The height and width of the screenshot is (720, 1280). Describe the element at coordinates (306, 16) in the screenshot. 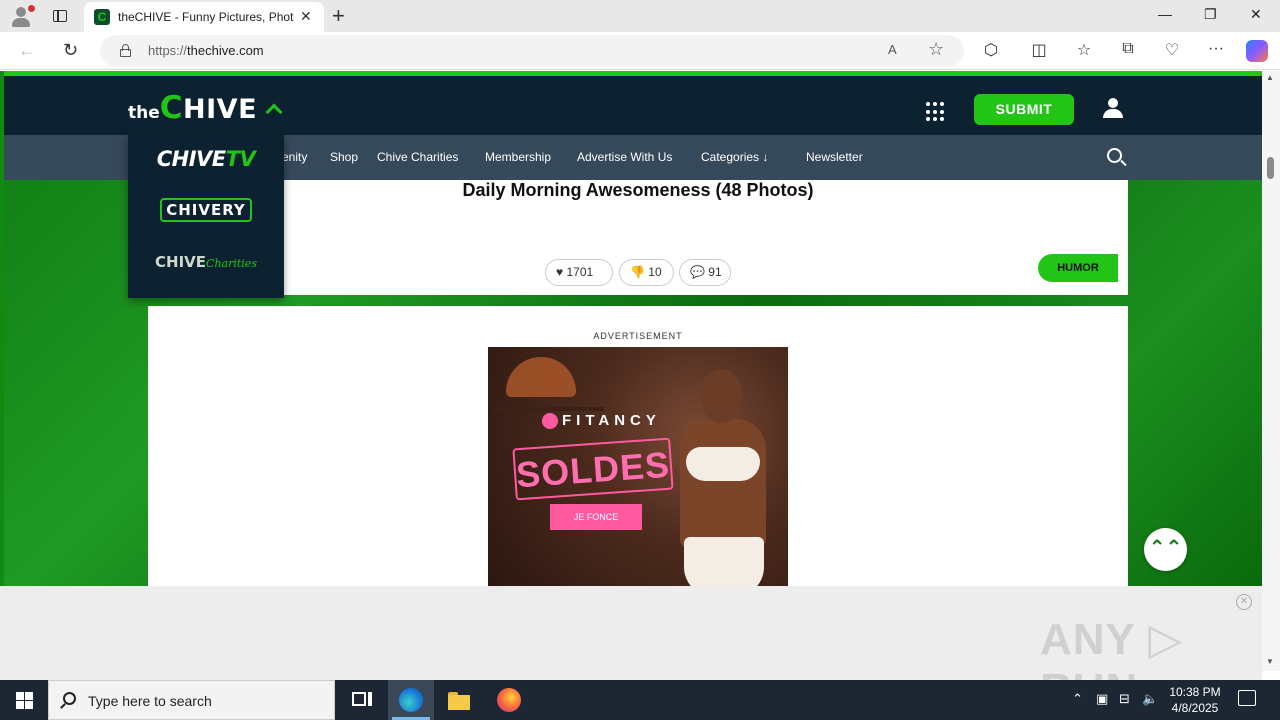

I see `tab-close-button: ✕` at that location.